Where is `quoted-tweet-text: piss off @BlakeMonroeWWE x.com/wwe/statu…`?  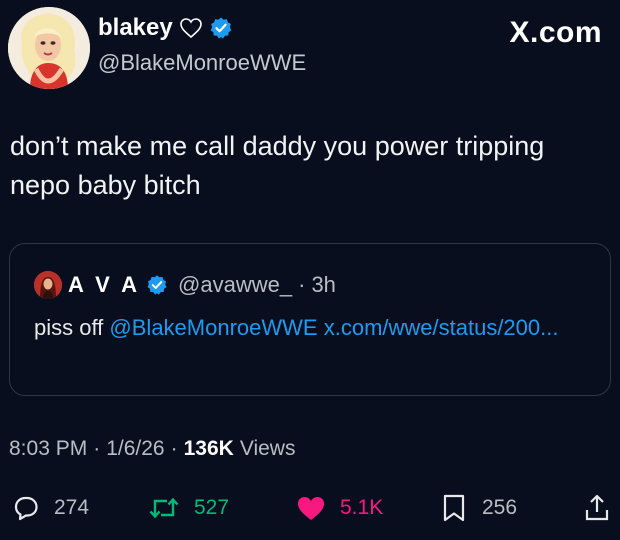 quoted-tweet-text: piss off @BlakeMonroeWWE x.com/wwe/statu… is located at coordinates (314, 328).